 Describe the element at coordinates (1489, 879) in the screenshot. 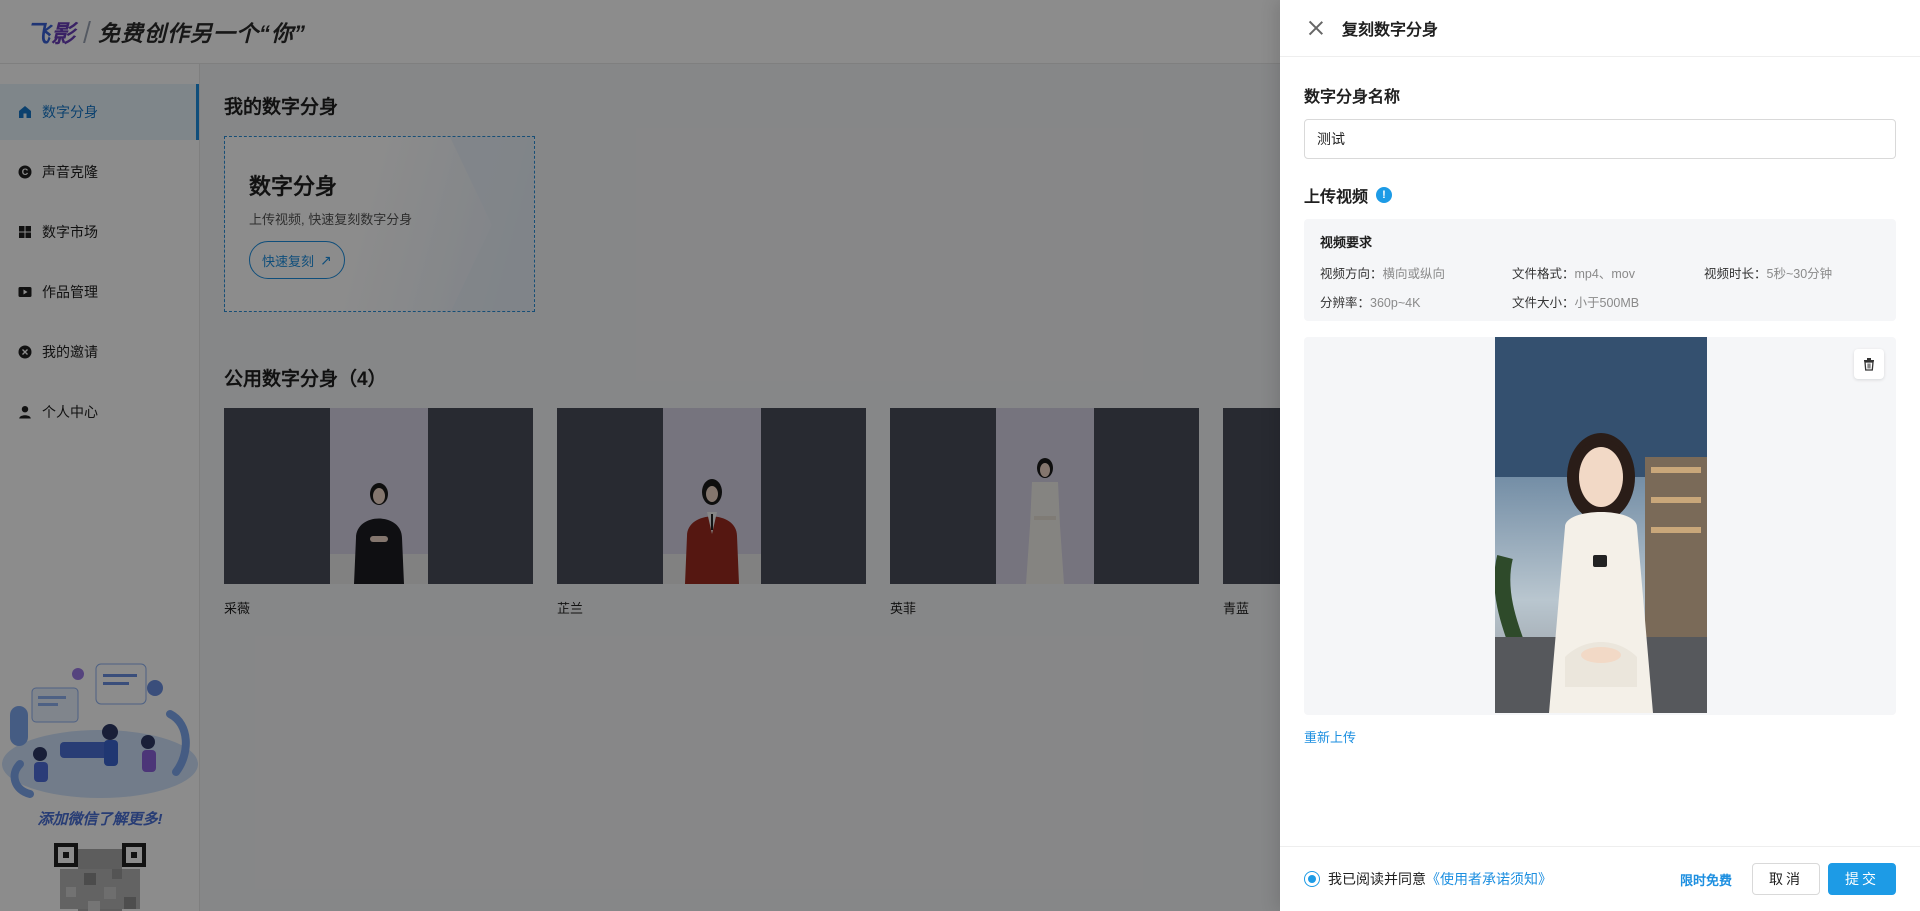

I see `terms-link: 《使用者承诺须知》` at that location.